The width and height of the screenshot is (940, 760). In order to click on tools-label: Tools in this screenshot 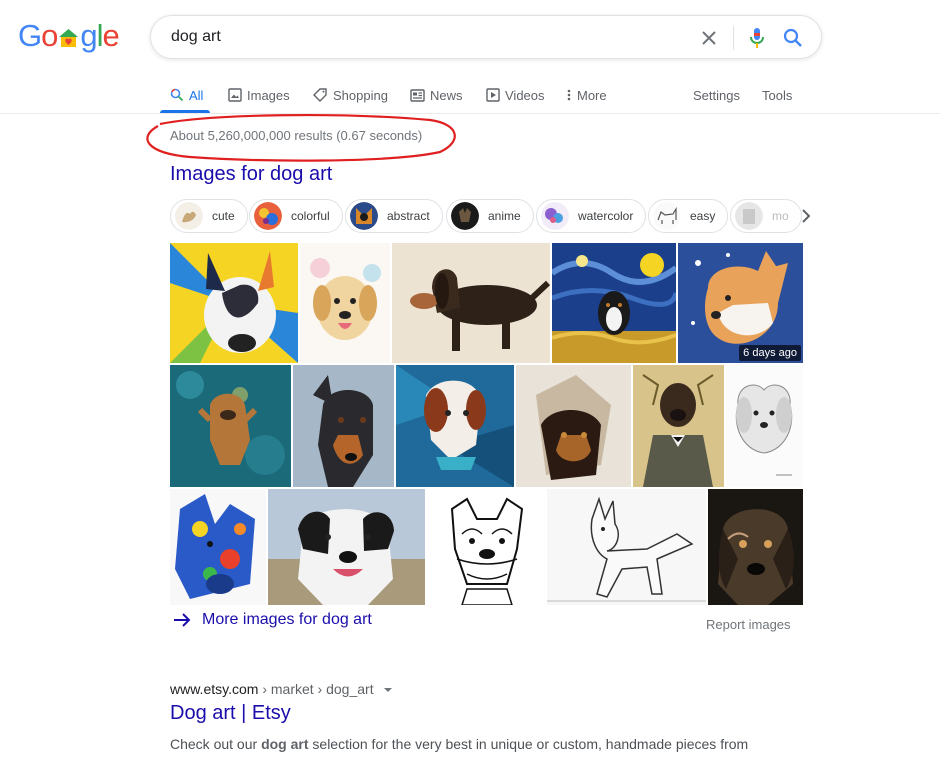, I will do `click(777, 95)`.